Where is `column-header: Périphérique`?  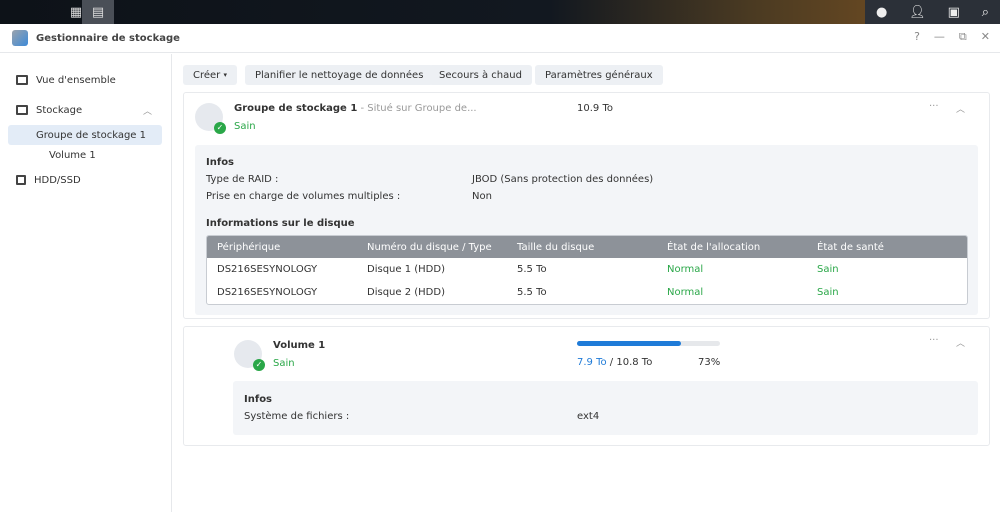
column-header: Périphérique is located at coordinates (282, 247).